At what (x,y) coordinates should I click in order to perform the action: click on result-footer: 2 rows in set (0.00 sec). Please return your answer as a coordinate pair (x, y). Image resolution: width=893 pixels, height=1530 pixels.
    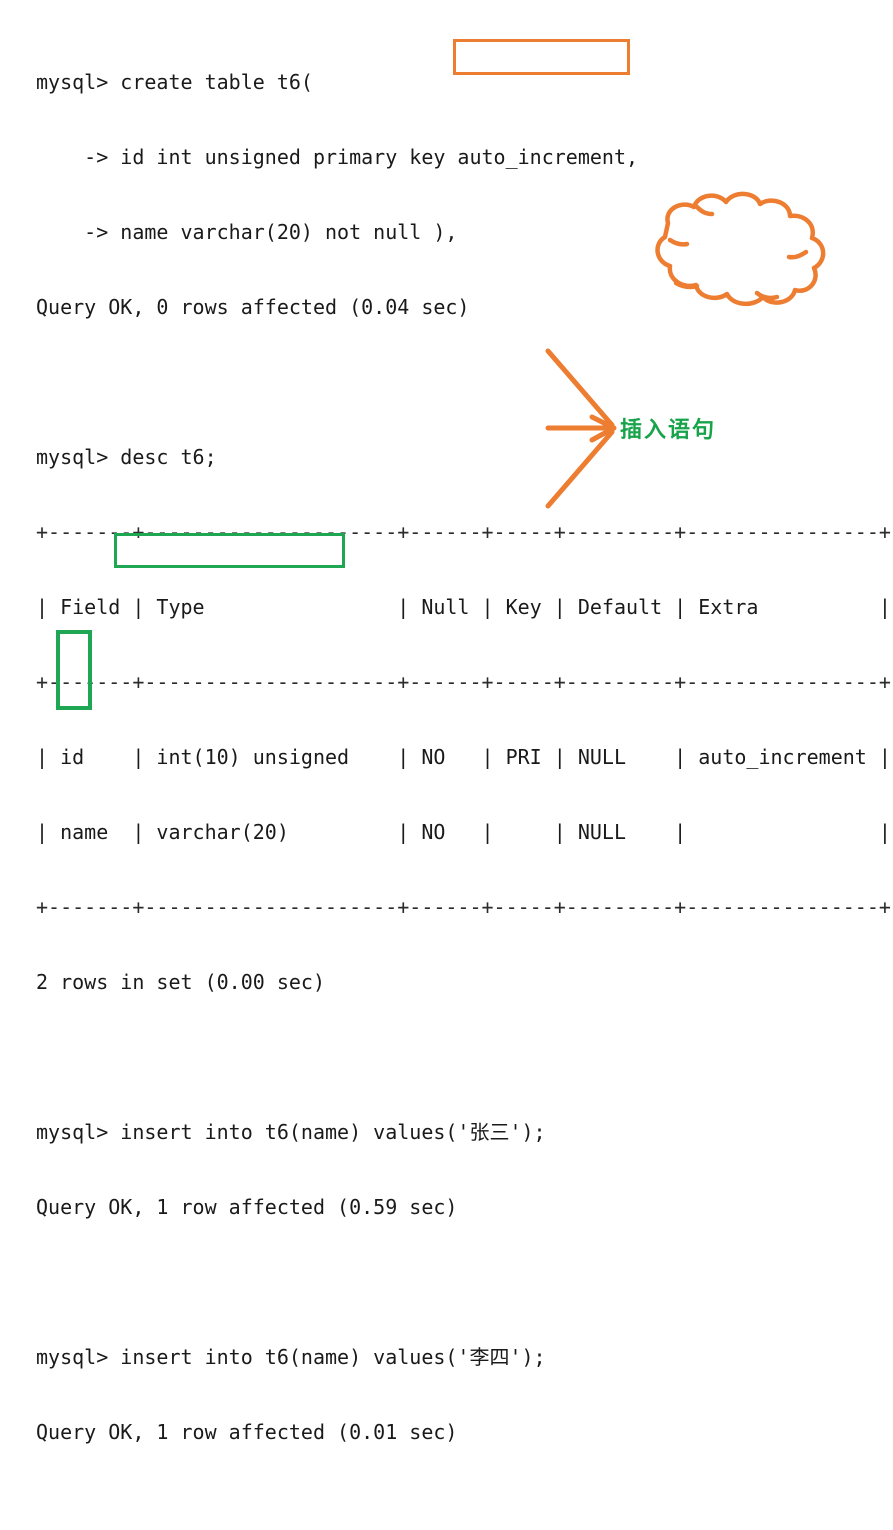
    Looking at the image, I should click on (180, 982).